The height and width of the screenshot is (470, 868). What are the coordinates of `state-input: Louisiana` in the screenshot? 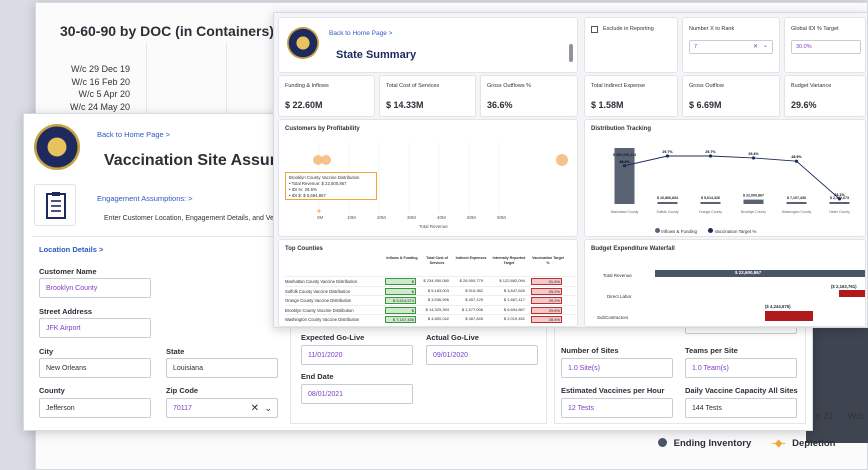 It's located at (222, 368).